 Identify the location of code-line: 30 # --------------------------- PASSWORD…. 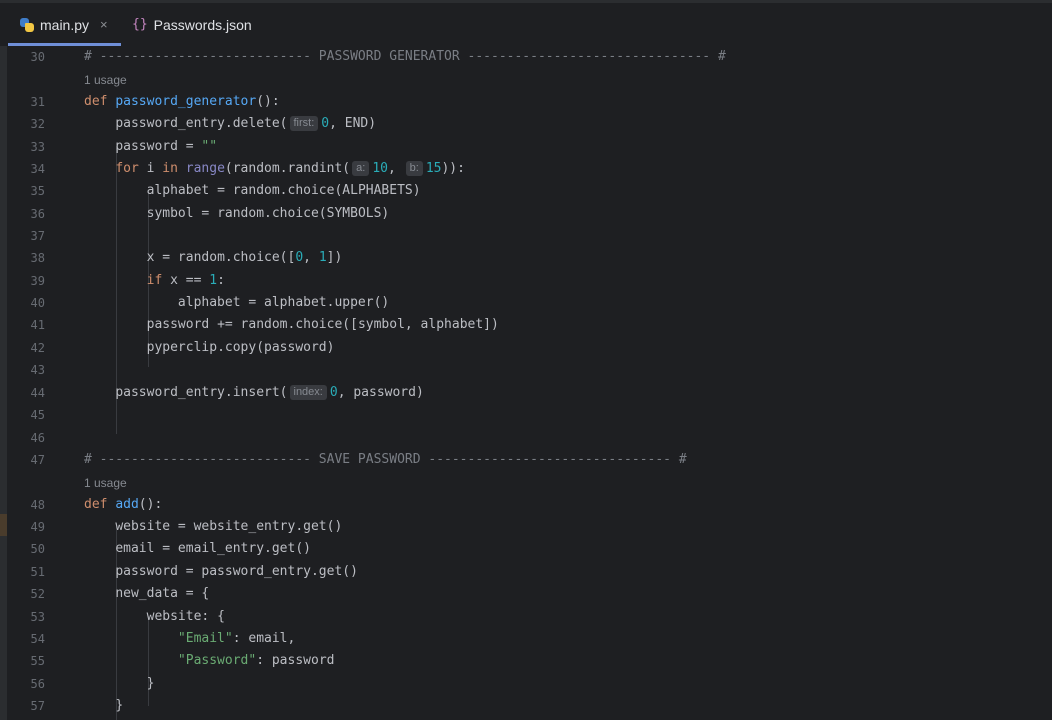
(378, 56).